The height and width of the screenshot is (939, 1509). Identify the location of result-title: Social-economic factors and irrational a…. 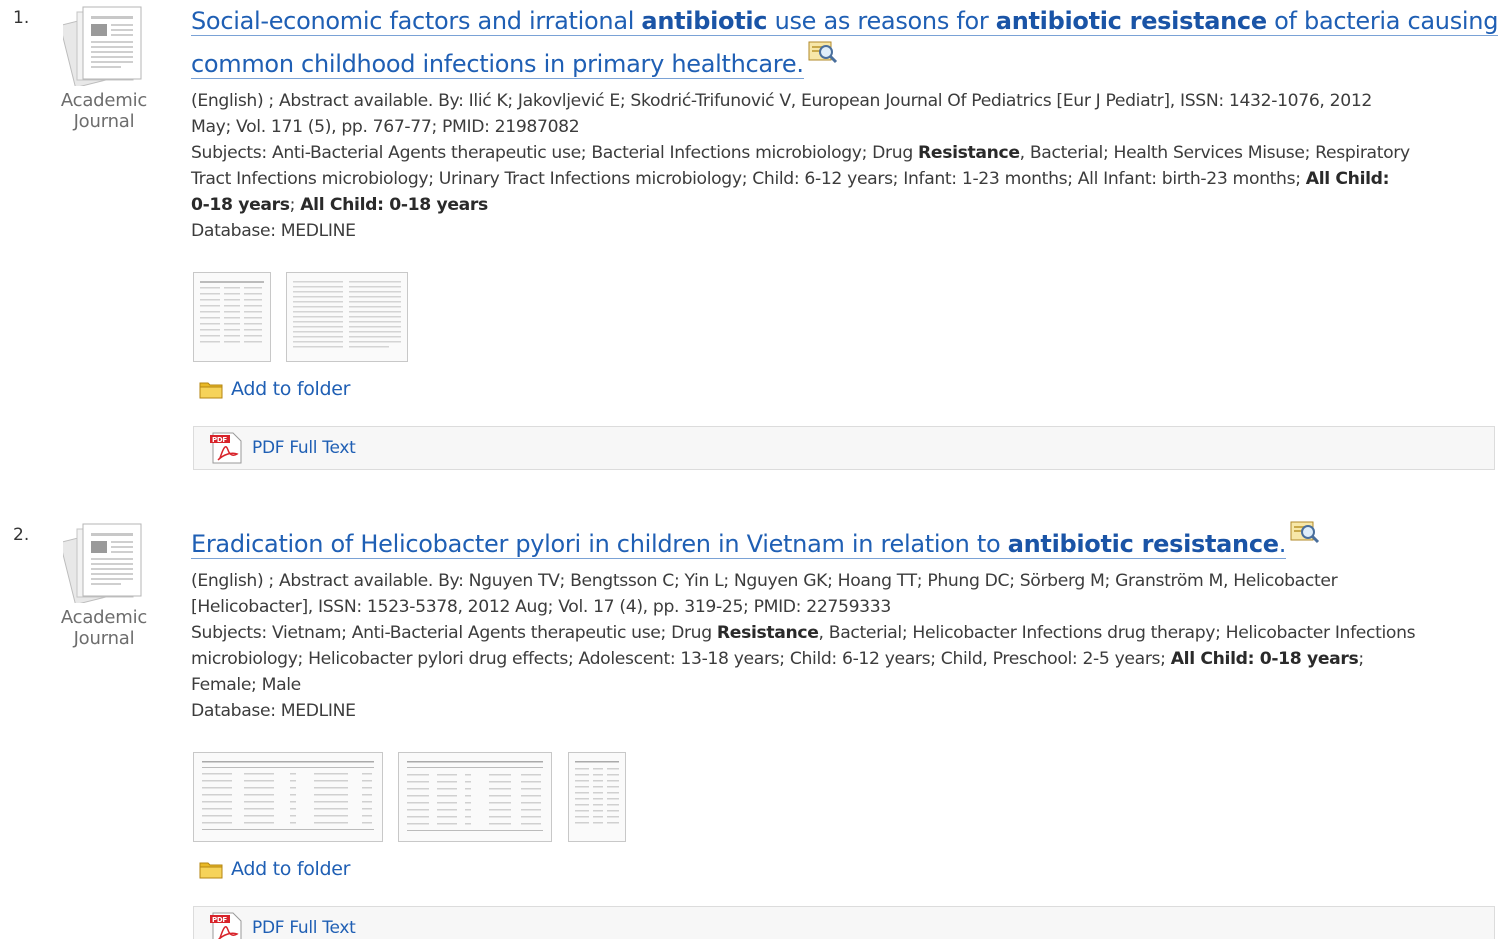
(844, 43).